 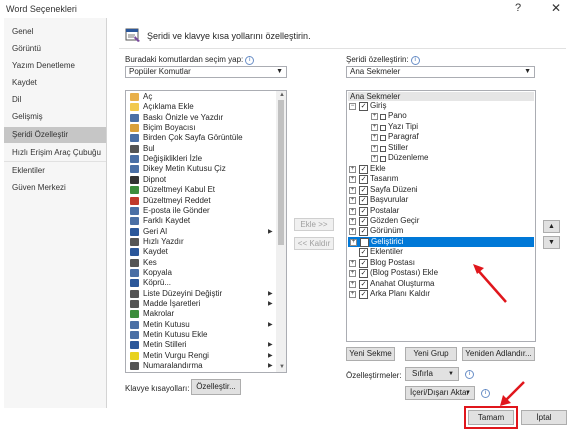 I want to click on command-item: Değişiklikleri İzle, so click(x=201, y=159).